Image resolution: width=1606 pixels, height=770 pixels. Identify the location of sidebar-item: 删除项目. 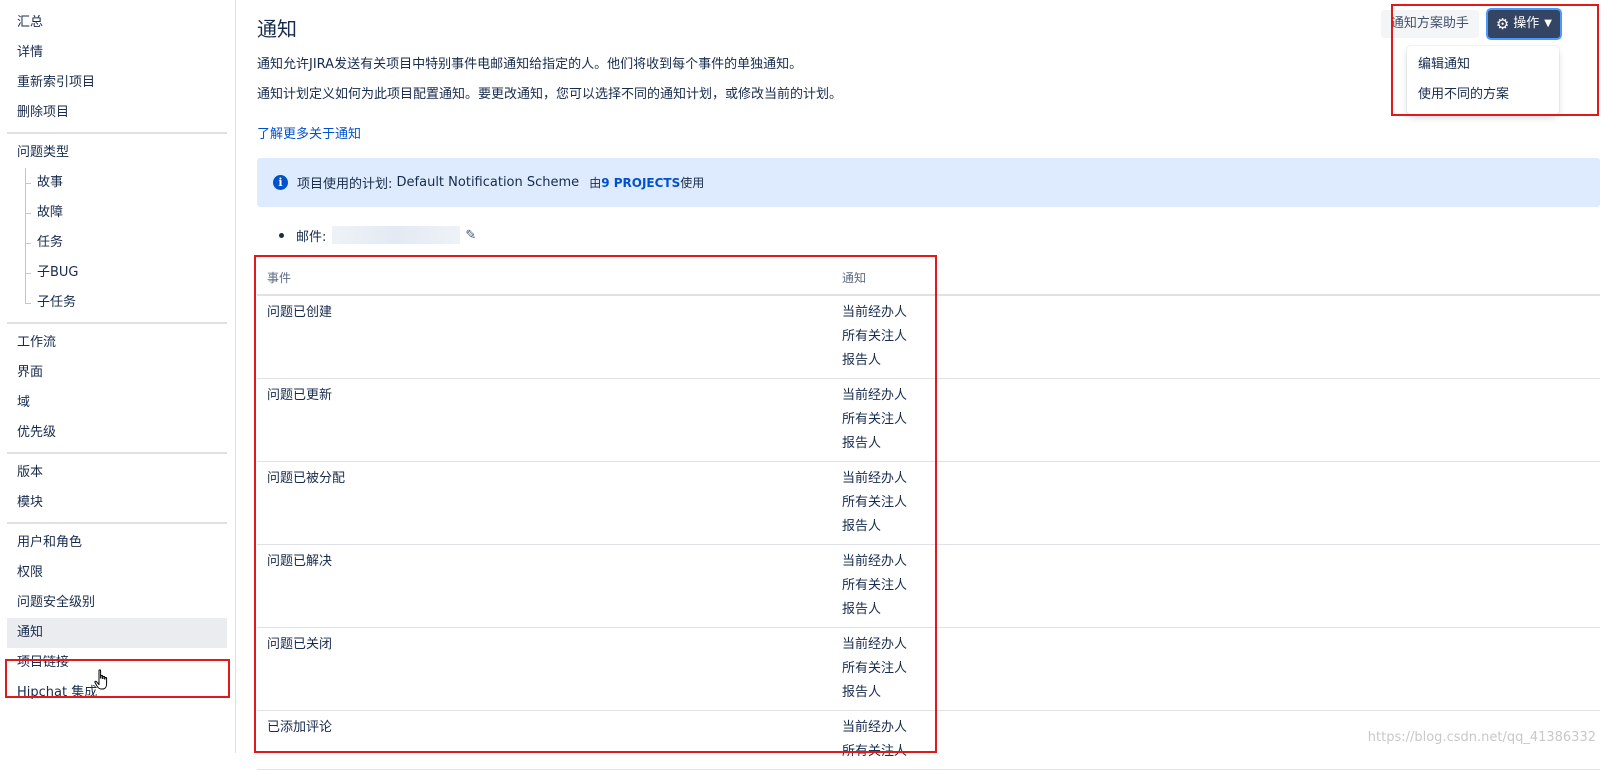
(117, 113).